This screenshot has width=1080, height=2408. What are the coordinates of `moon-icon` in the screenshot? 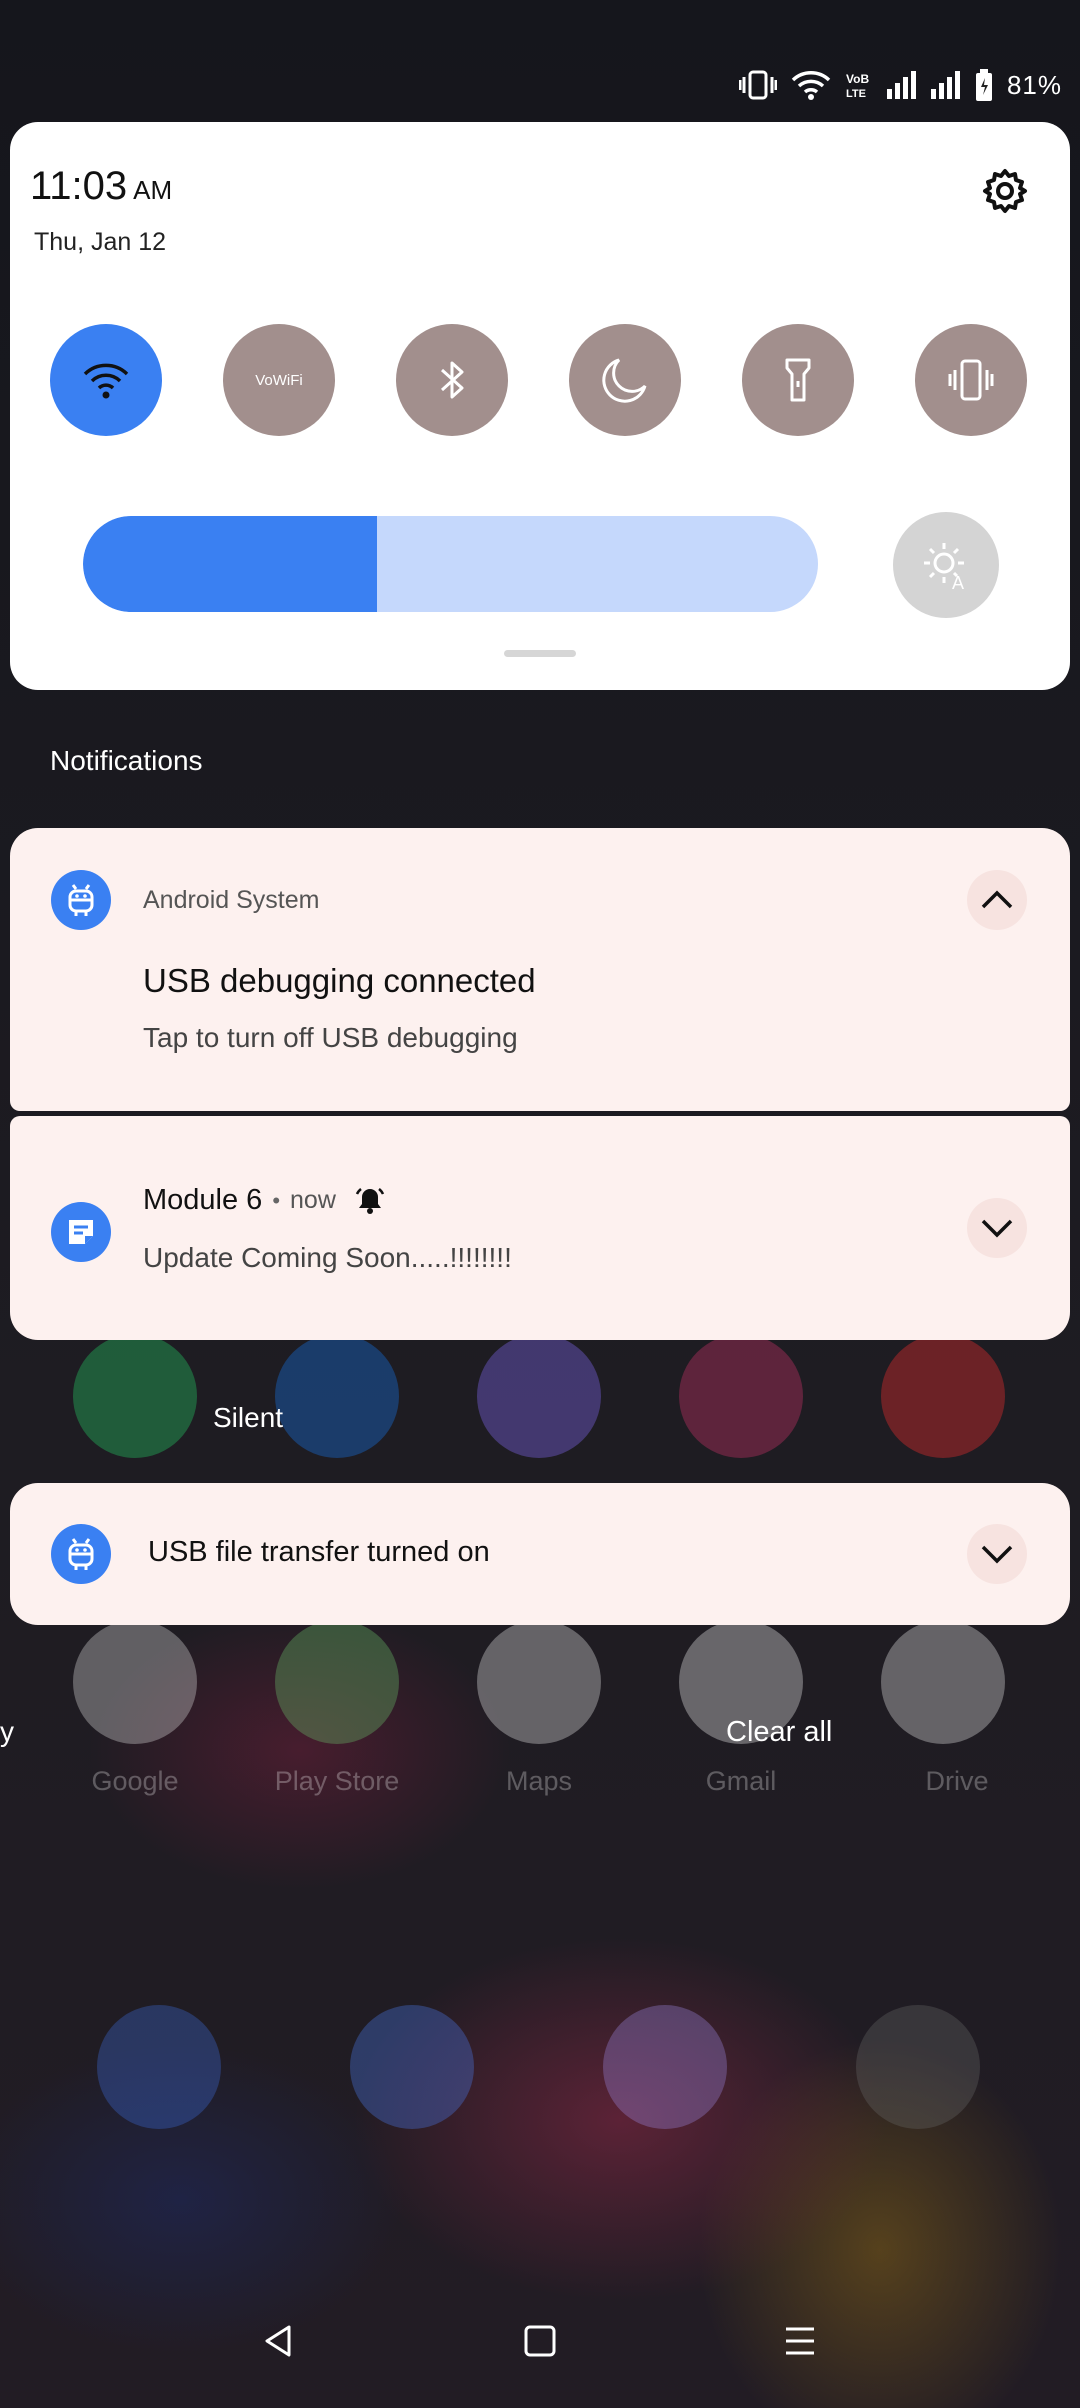 It's located at (624, 380).